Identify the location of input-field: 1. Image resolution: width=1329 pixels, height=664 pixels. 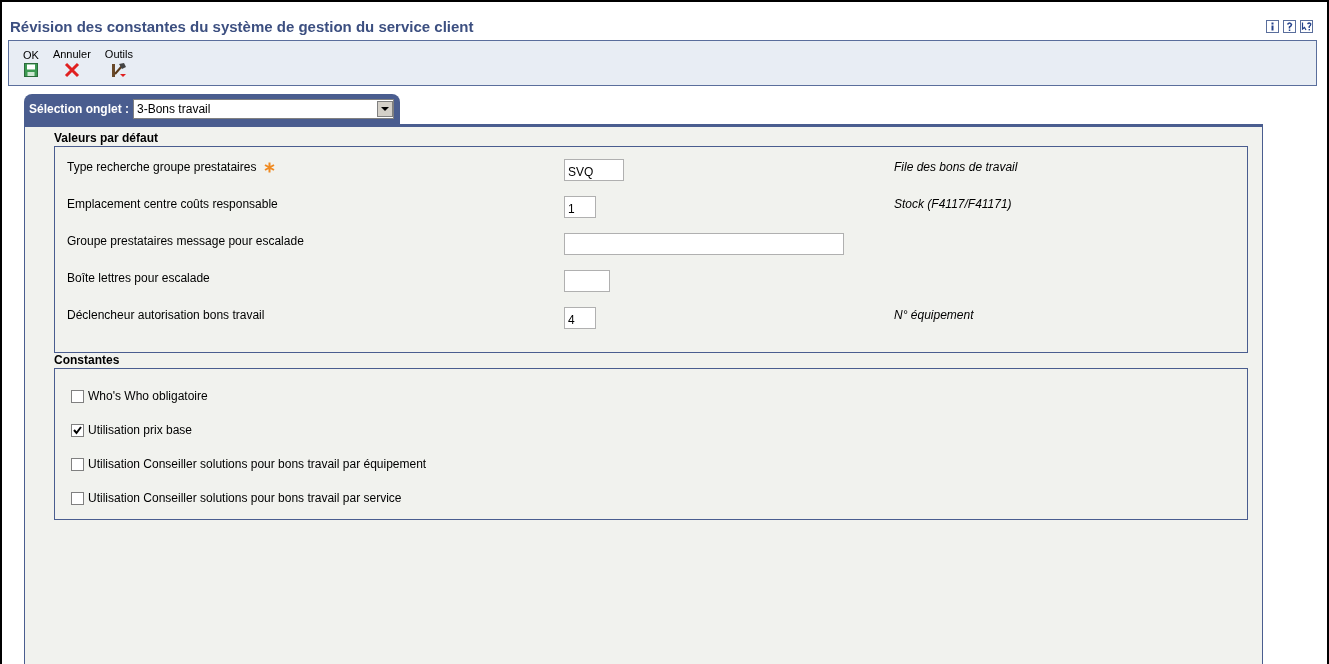
(580, 207).